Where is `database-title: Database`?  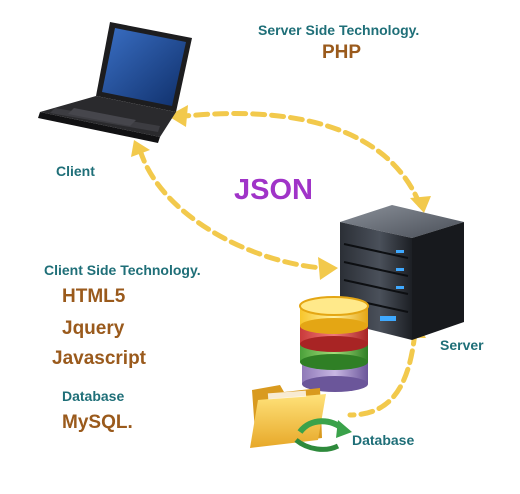
database-title: Database is located at coordinates (93, 396).